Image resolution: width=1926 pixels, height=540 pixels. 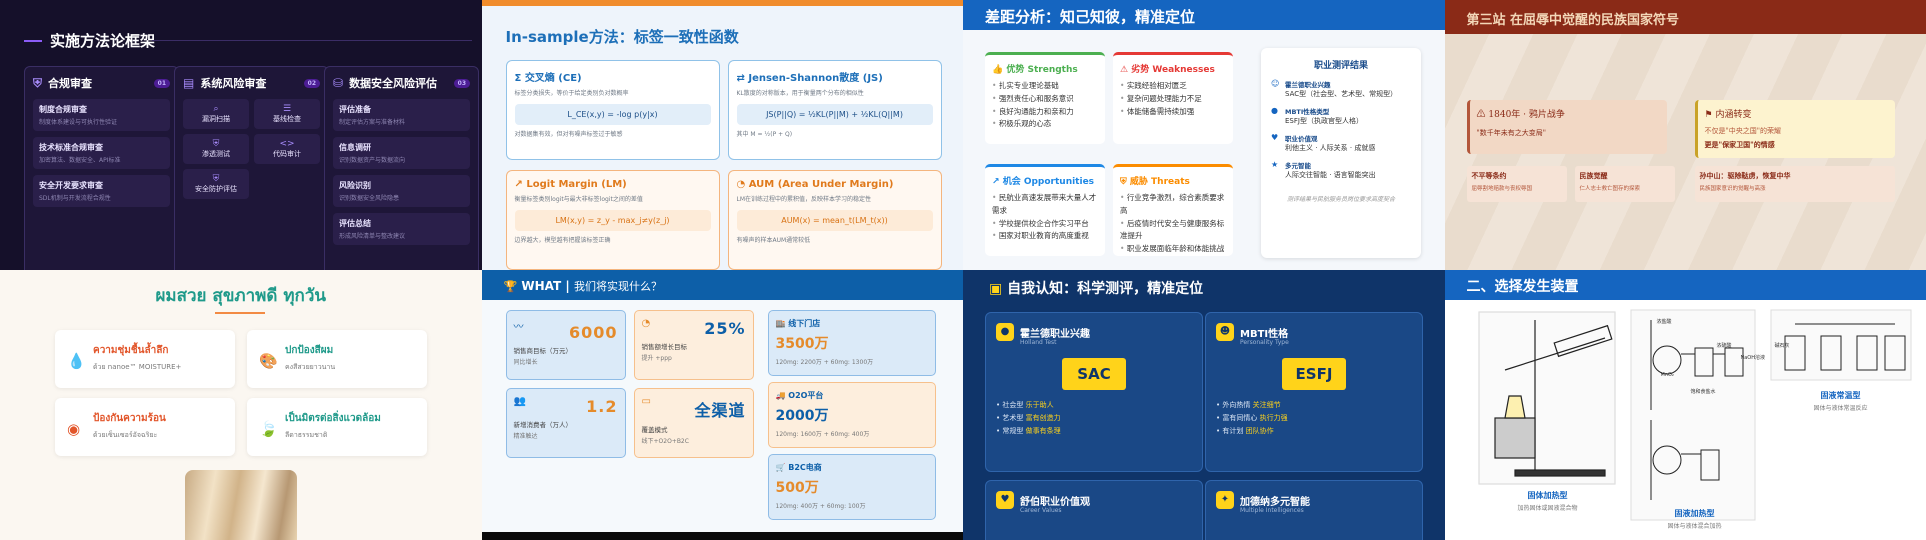 I want to click on caption-solid-liquid-normal: 固液常温型 固体与液体常温反应, so click(x=1840, y=401).